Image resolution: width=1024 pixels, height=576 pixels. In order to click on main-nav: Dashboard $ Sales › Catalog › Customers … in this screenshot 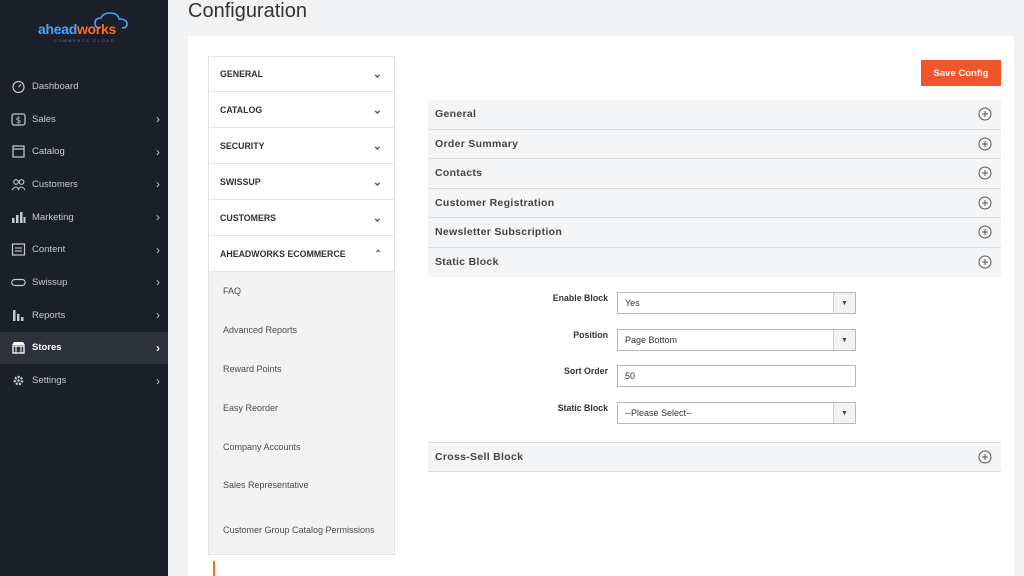, I will do `click(84, 233)`.